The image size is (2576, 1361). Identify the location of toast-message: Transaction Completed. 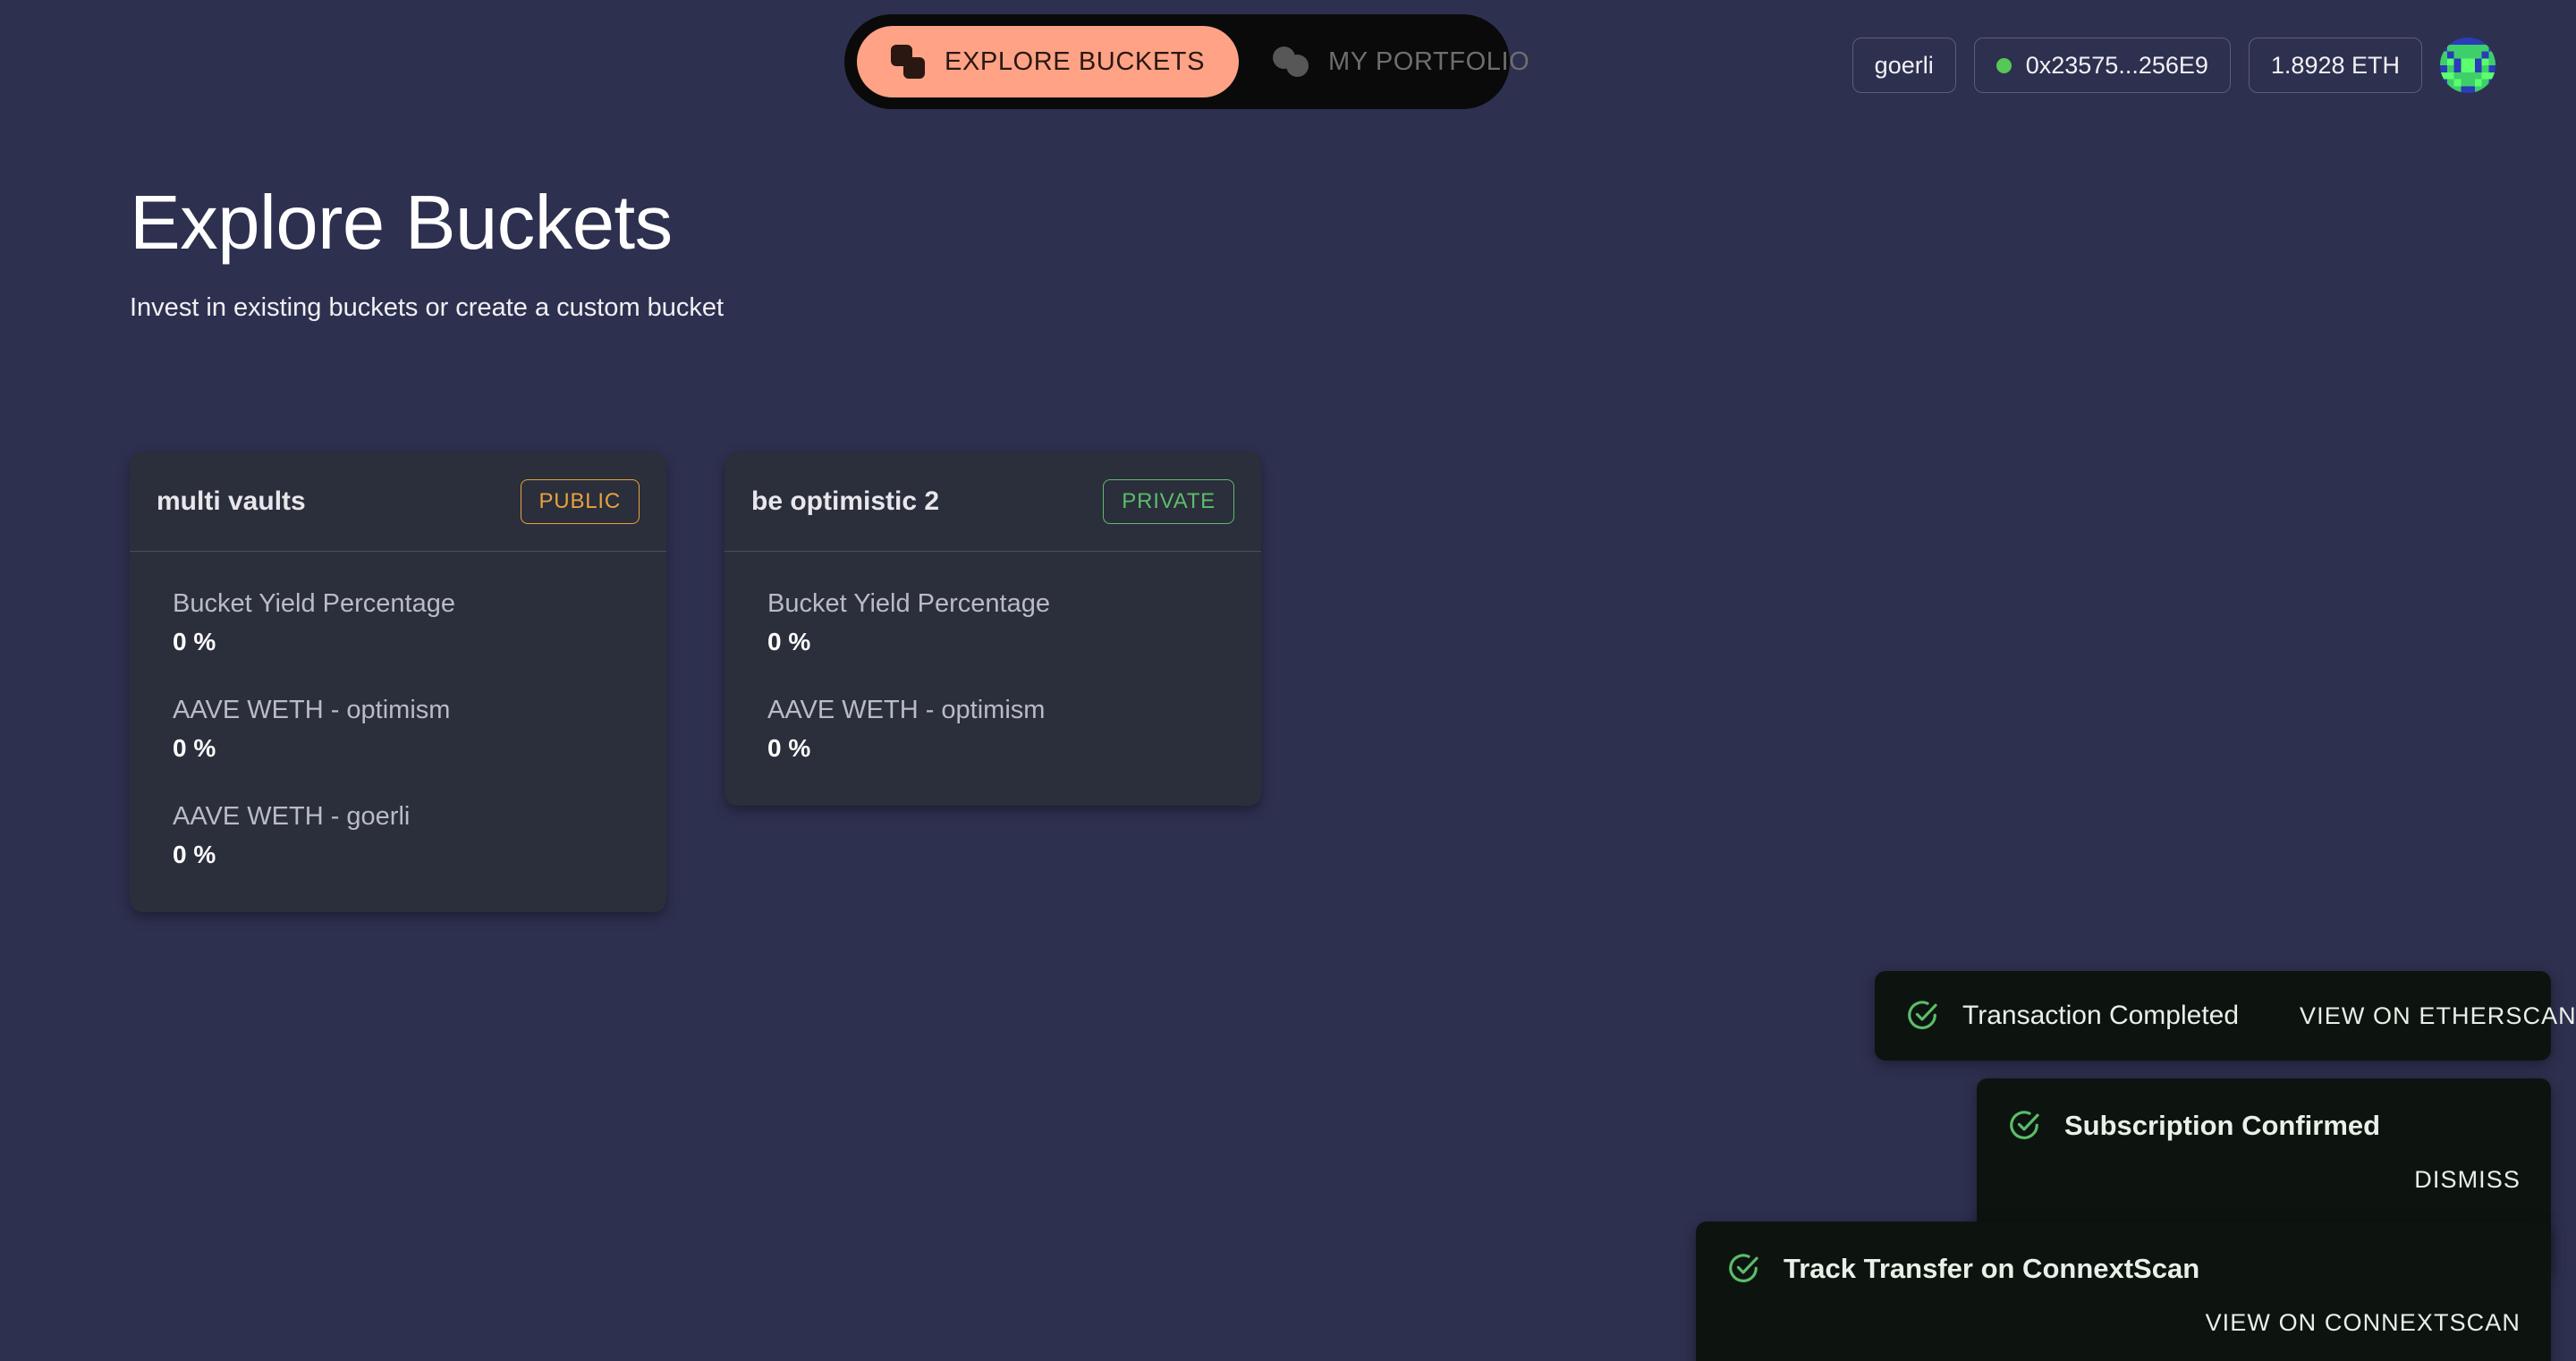
(2101, 1015).